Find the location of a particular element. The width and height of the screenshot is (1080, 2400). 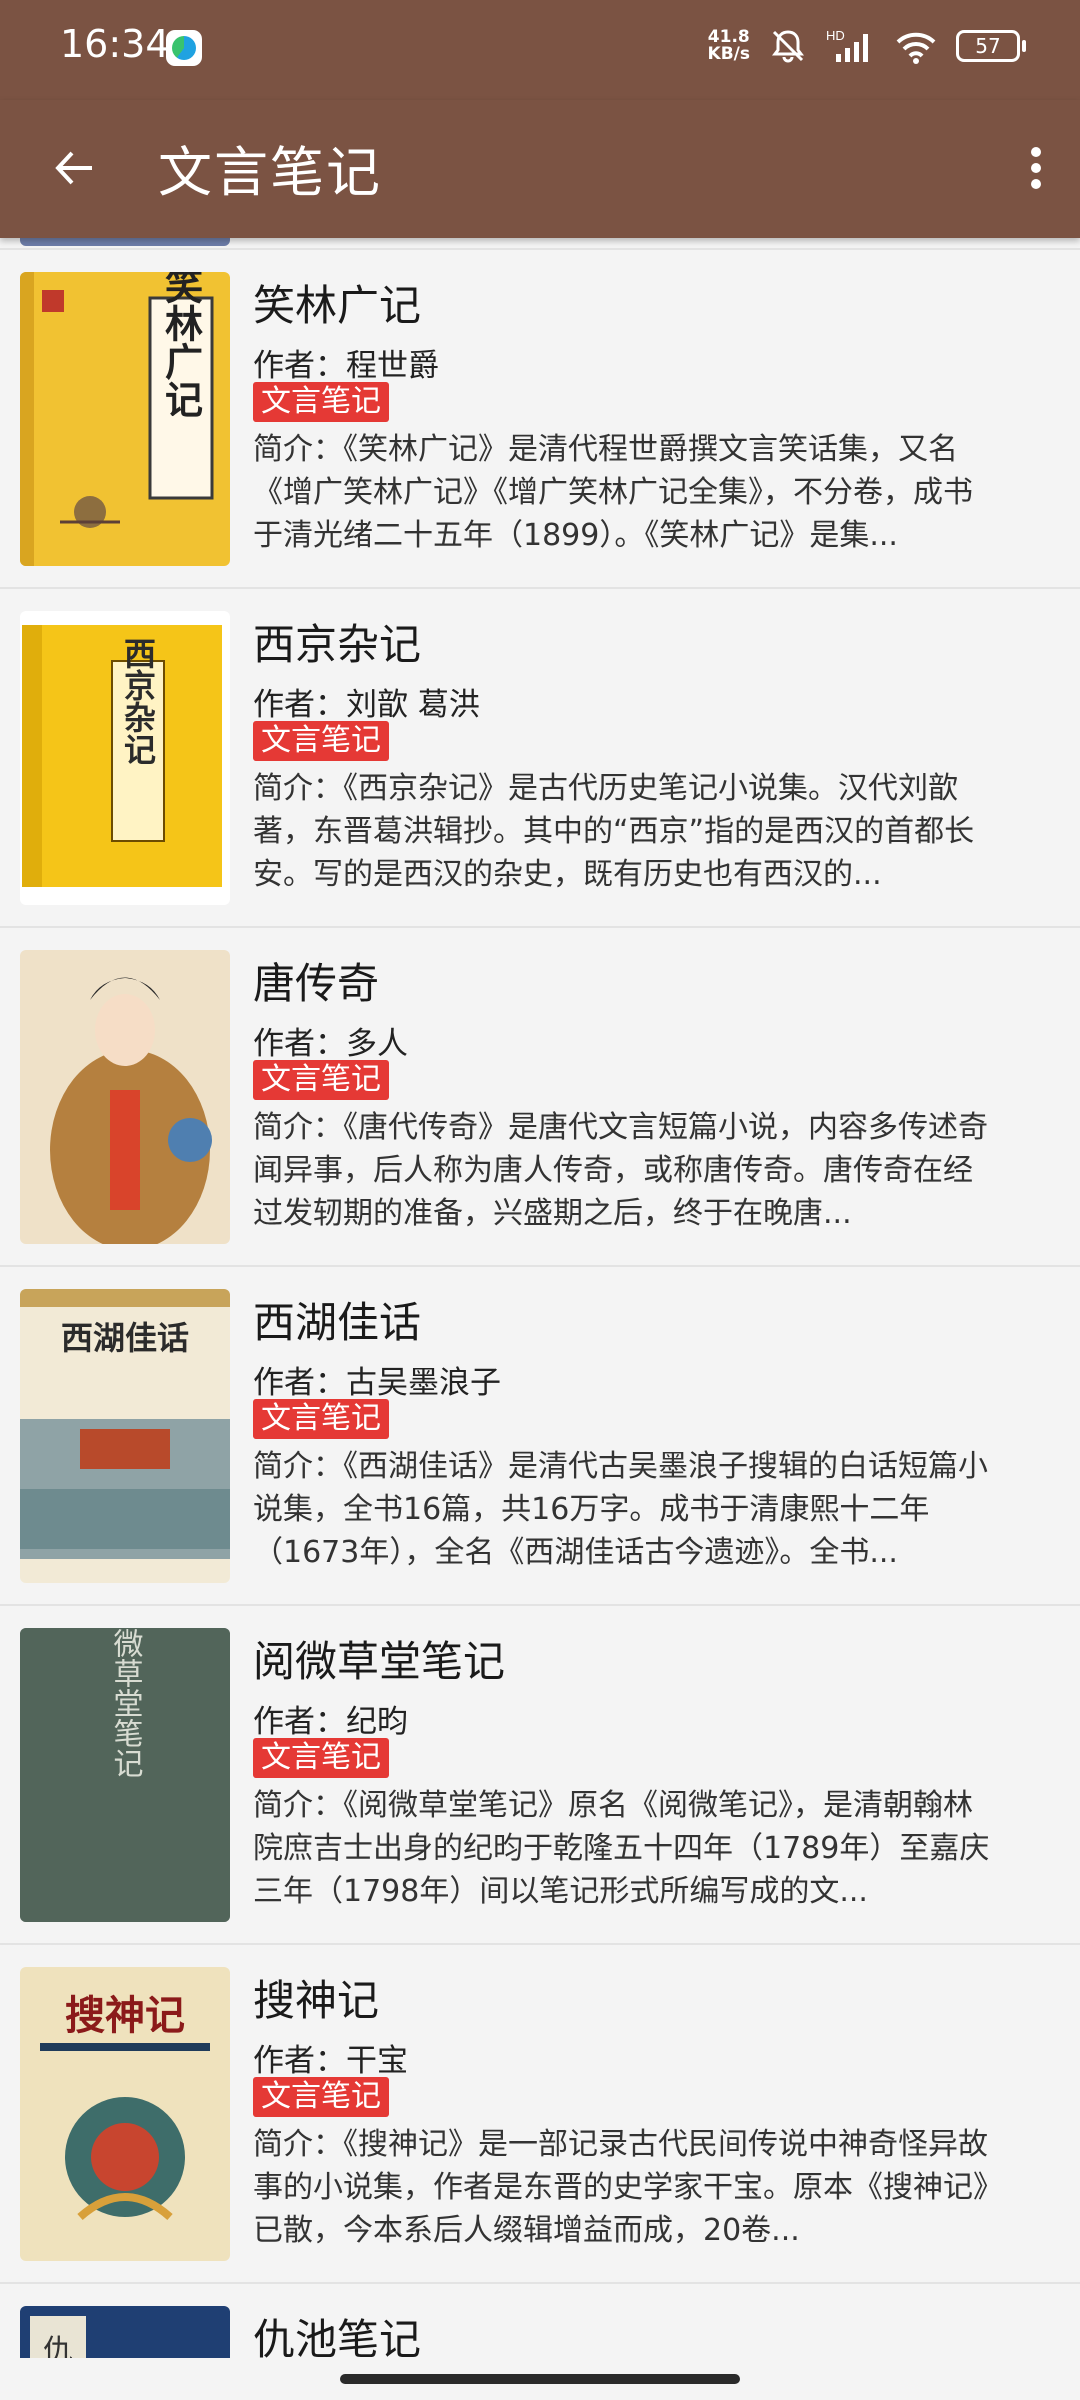

book-author: 作者：纪昀 is located at coordinates (330, 1722).